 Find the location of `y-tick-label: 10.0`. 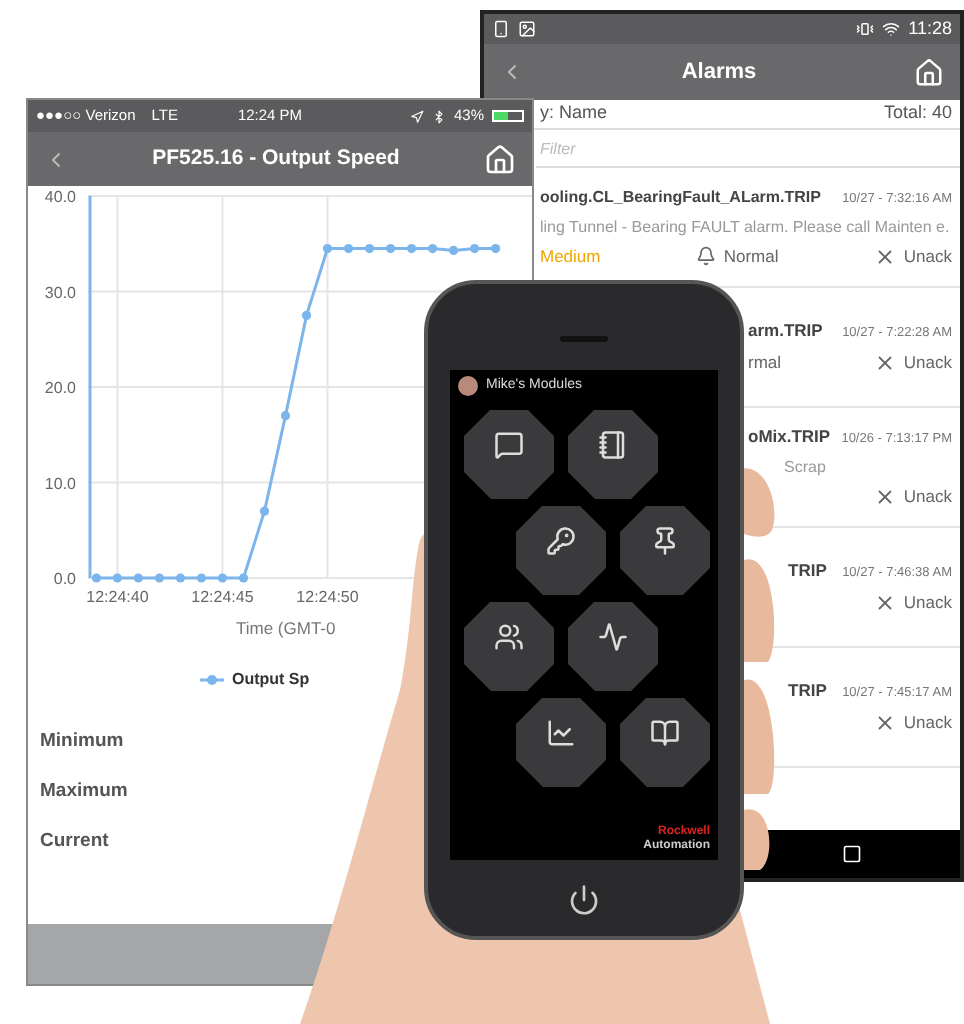

y-tick-label: 10.0 is located at coordinates (60, 483).